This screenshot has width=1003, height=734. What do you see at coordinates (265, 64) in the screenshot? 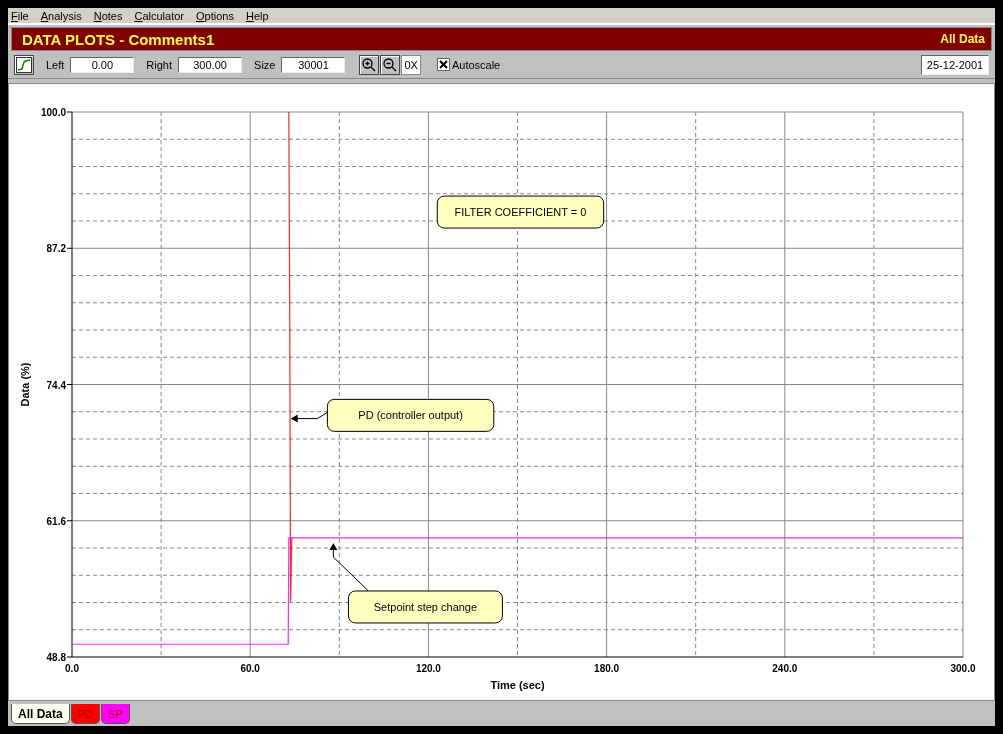
I see `size-label: Size` at bounding box center [265, 64].